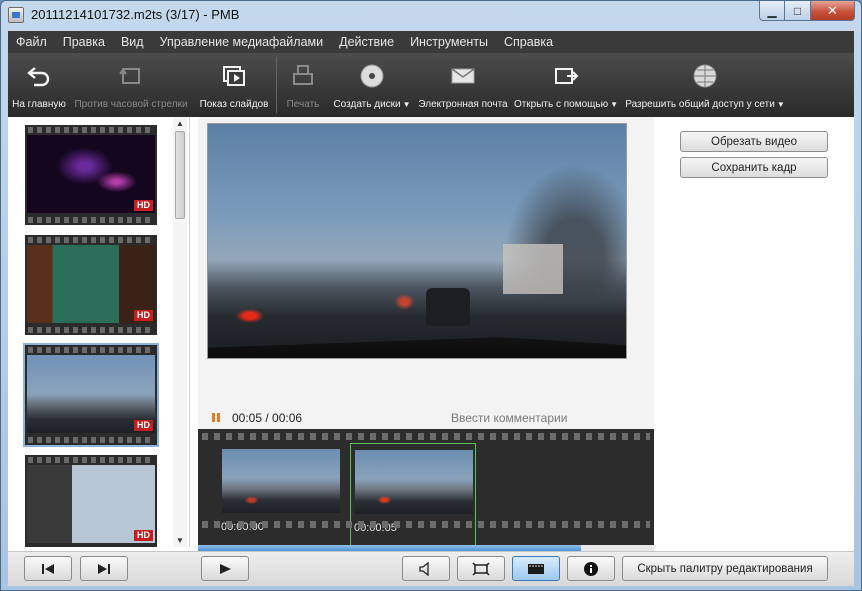  What do you see at coordinates (303, 75) in the screenshot?
I see `printer-icon` at bounding box center [303, 75].